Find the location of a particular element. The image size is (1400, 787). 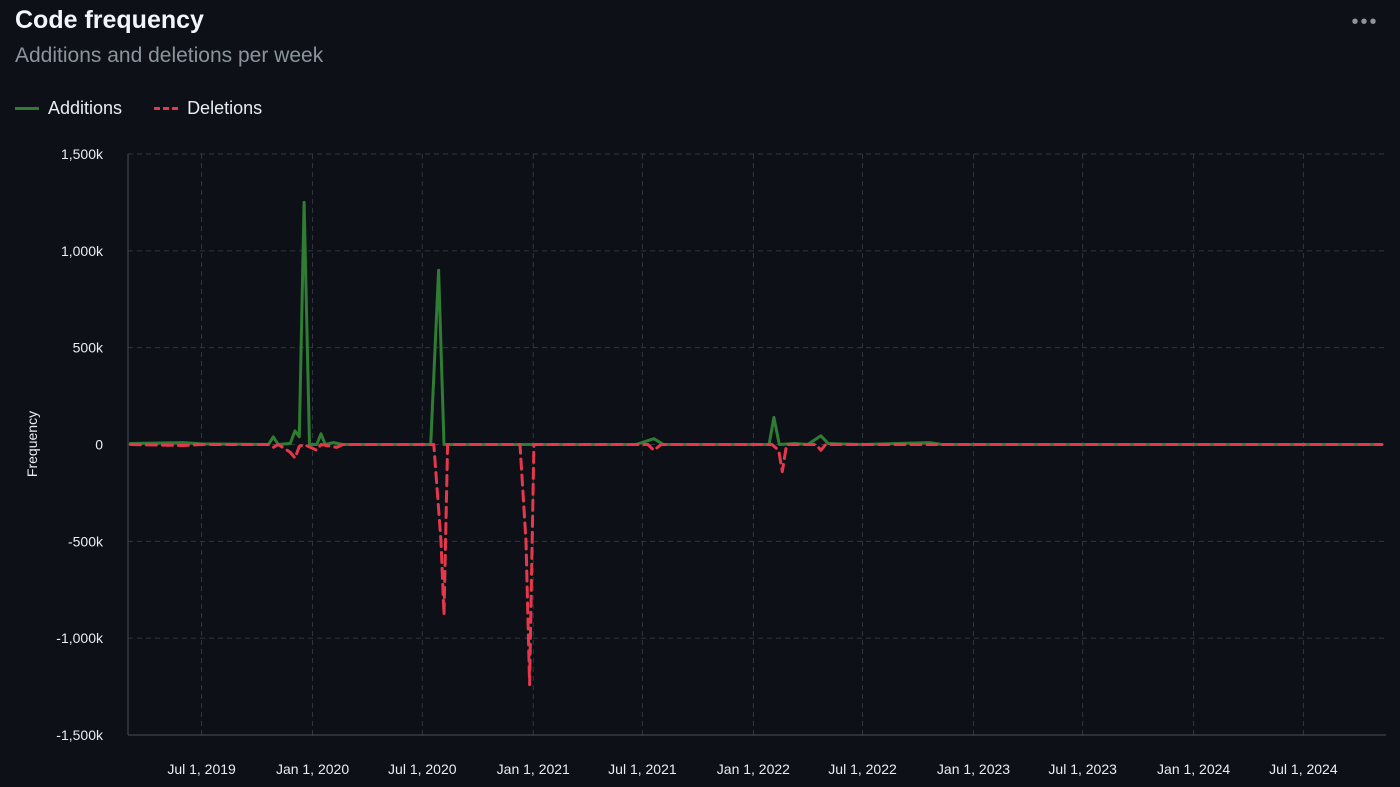

x-tick-label: Jul 1, 2019 is located at coordinates (201, 769).